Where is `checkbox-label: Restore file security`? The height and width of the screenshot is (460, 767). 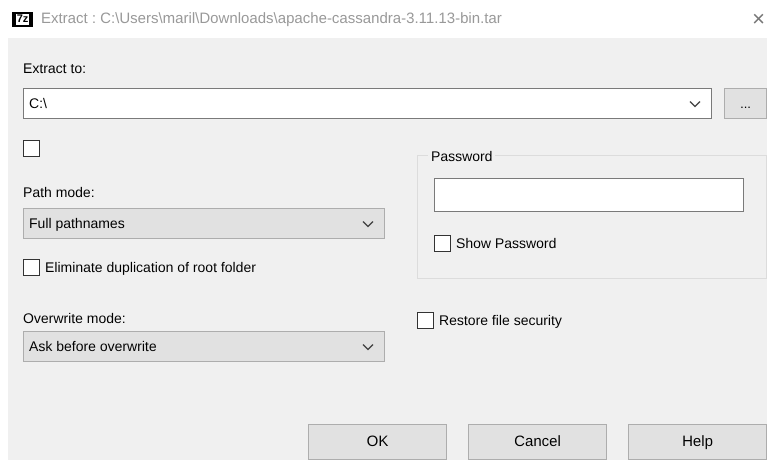
checkbox-label: Restore file security is located at coordinates (500, 320).